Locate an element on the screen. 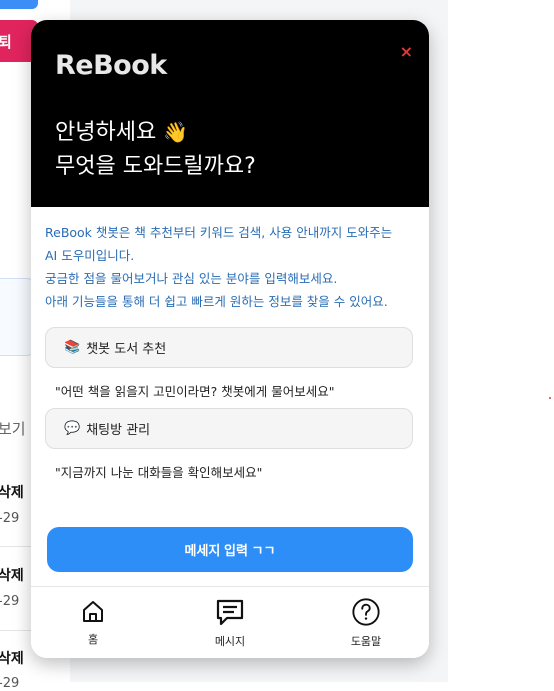 Image resolution: width=554 pixels, height=691 pixels. background-see-label: 보기 is located at coordinates (13, 428).